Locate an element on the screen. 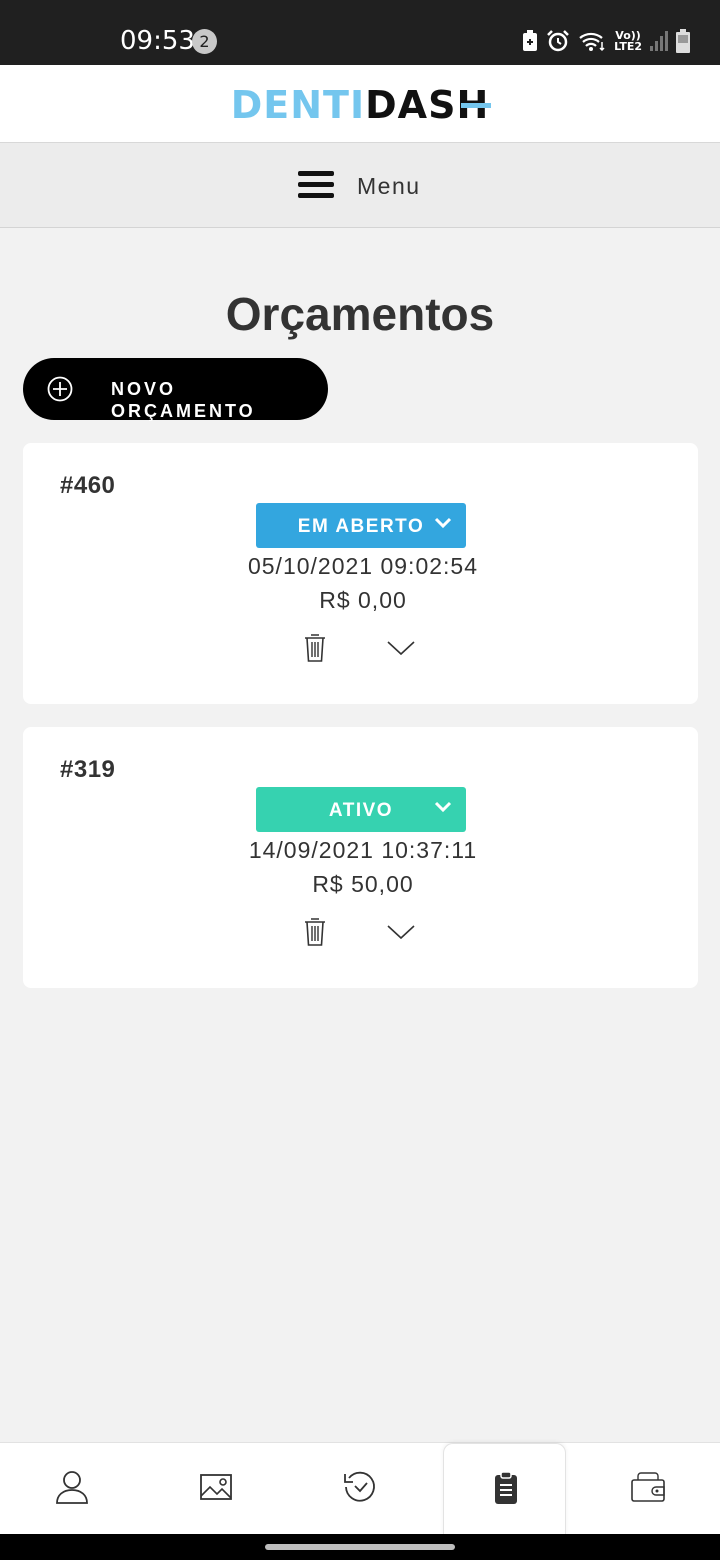  image-icon is located at coordinates (216, 1487).